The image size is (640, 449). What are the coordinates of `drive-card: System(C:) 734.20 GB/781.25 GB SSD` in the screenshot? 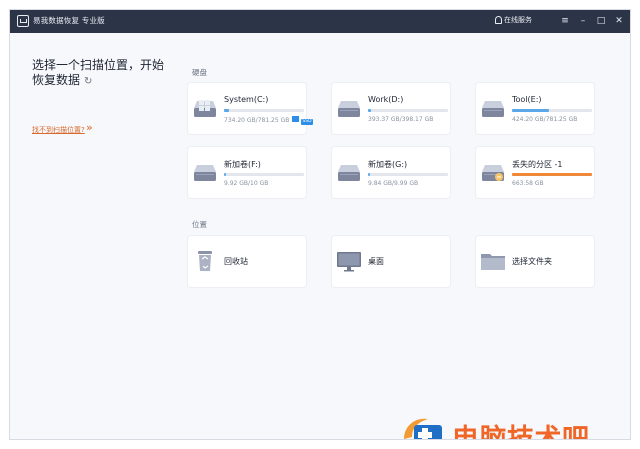 It's located at (250, 108).